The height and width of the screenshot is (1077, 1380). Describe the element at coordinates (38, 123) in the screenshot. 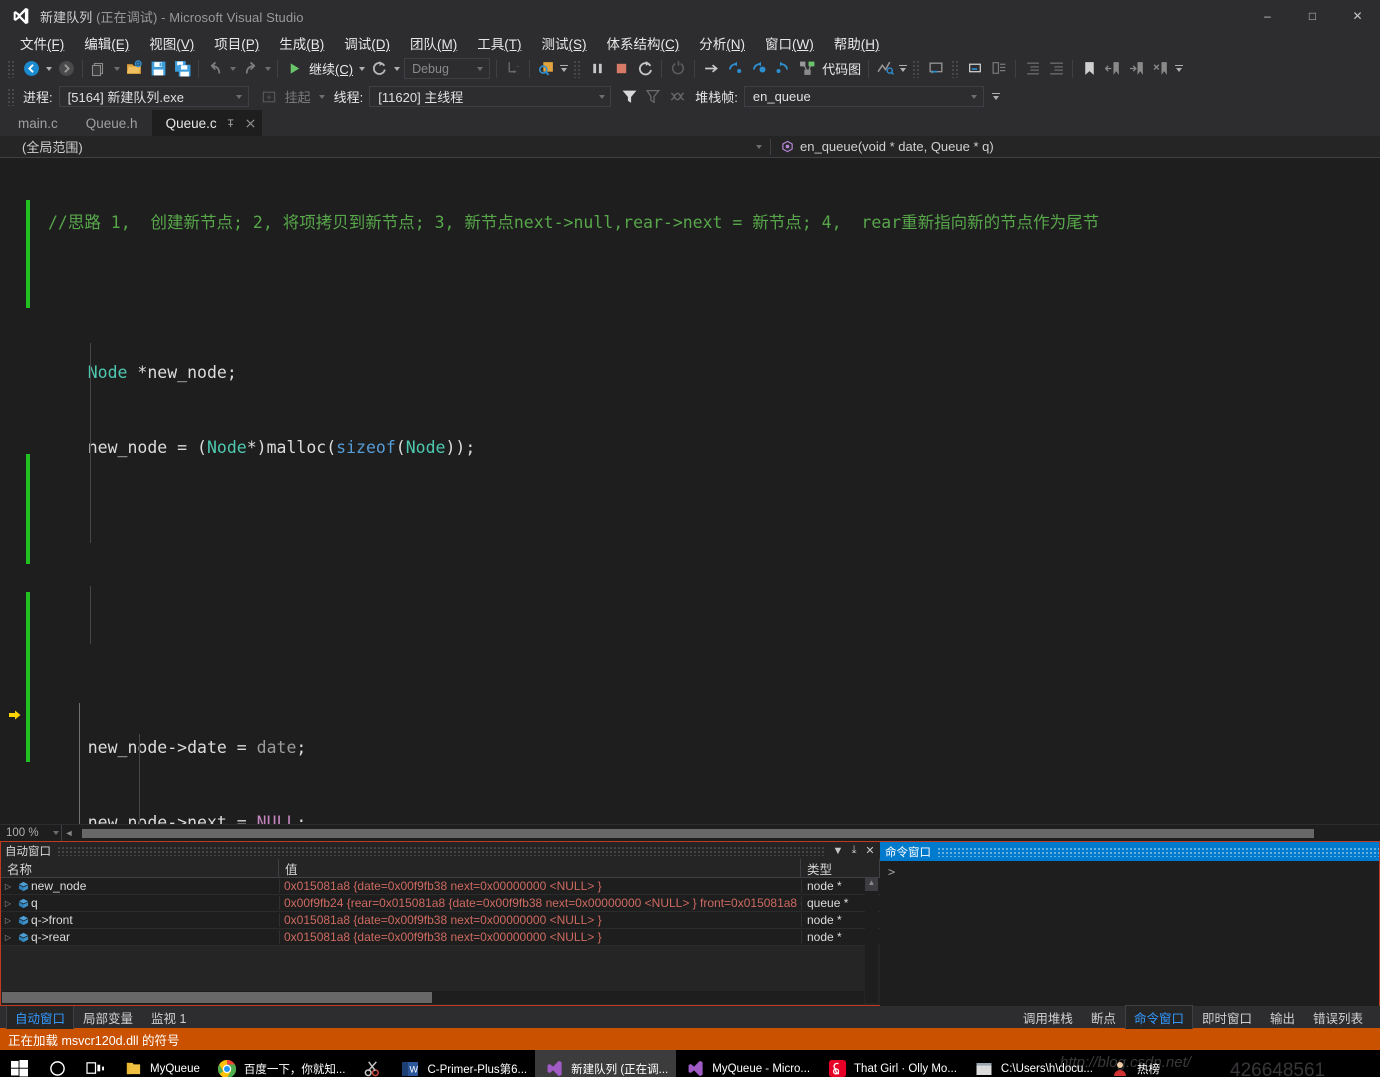

I see `tab-main-c: main.c` at that location.